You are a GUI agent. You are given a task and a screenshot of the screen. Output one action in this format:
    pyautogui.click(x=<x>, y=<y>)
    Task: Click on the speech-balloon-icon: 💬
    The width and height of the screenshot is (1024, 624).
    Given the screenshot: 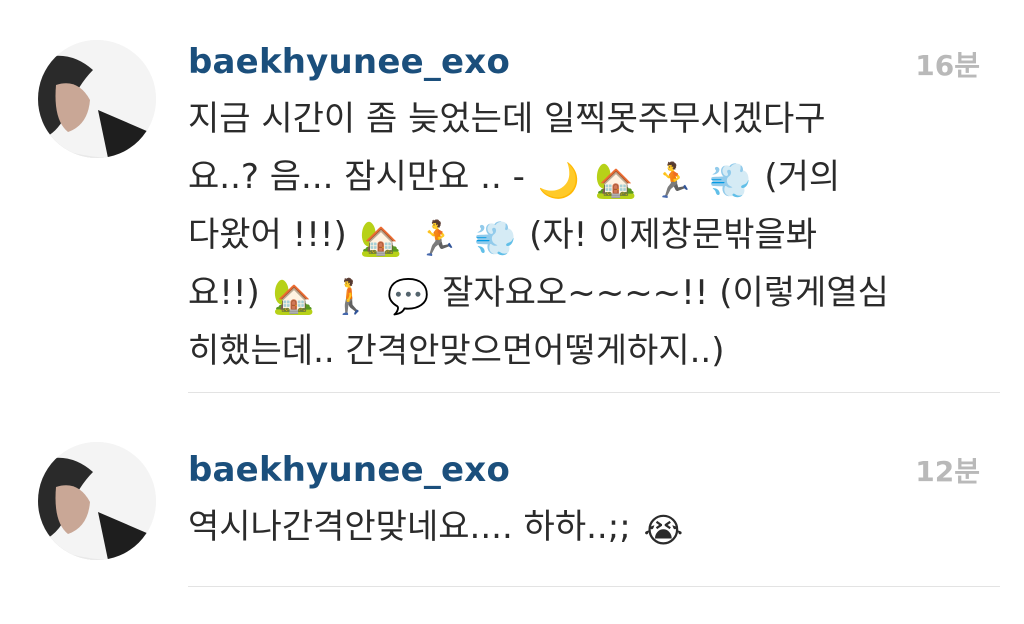 What is the action you would take?
    pyautogui.click(x=408, y=297)
    